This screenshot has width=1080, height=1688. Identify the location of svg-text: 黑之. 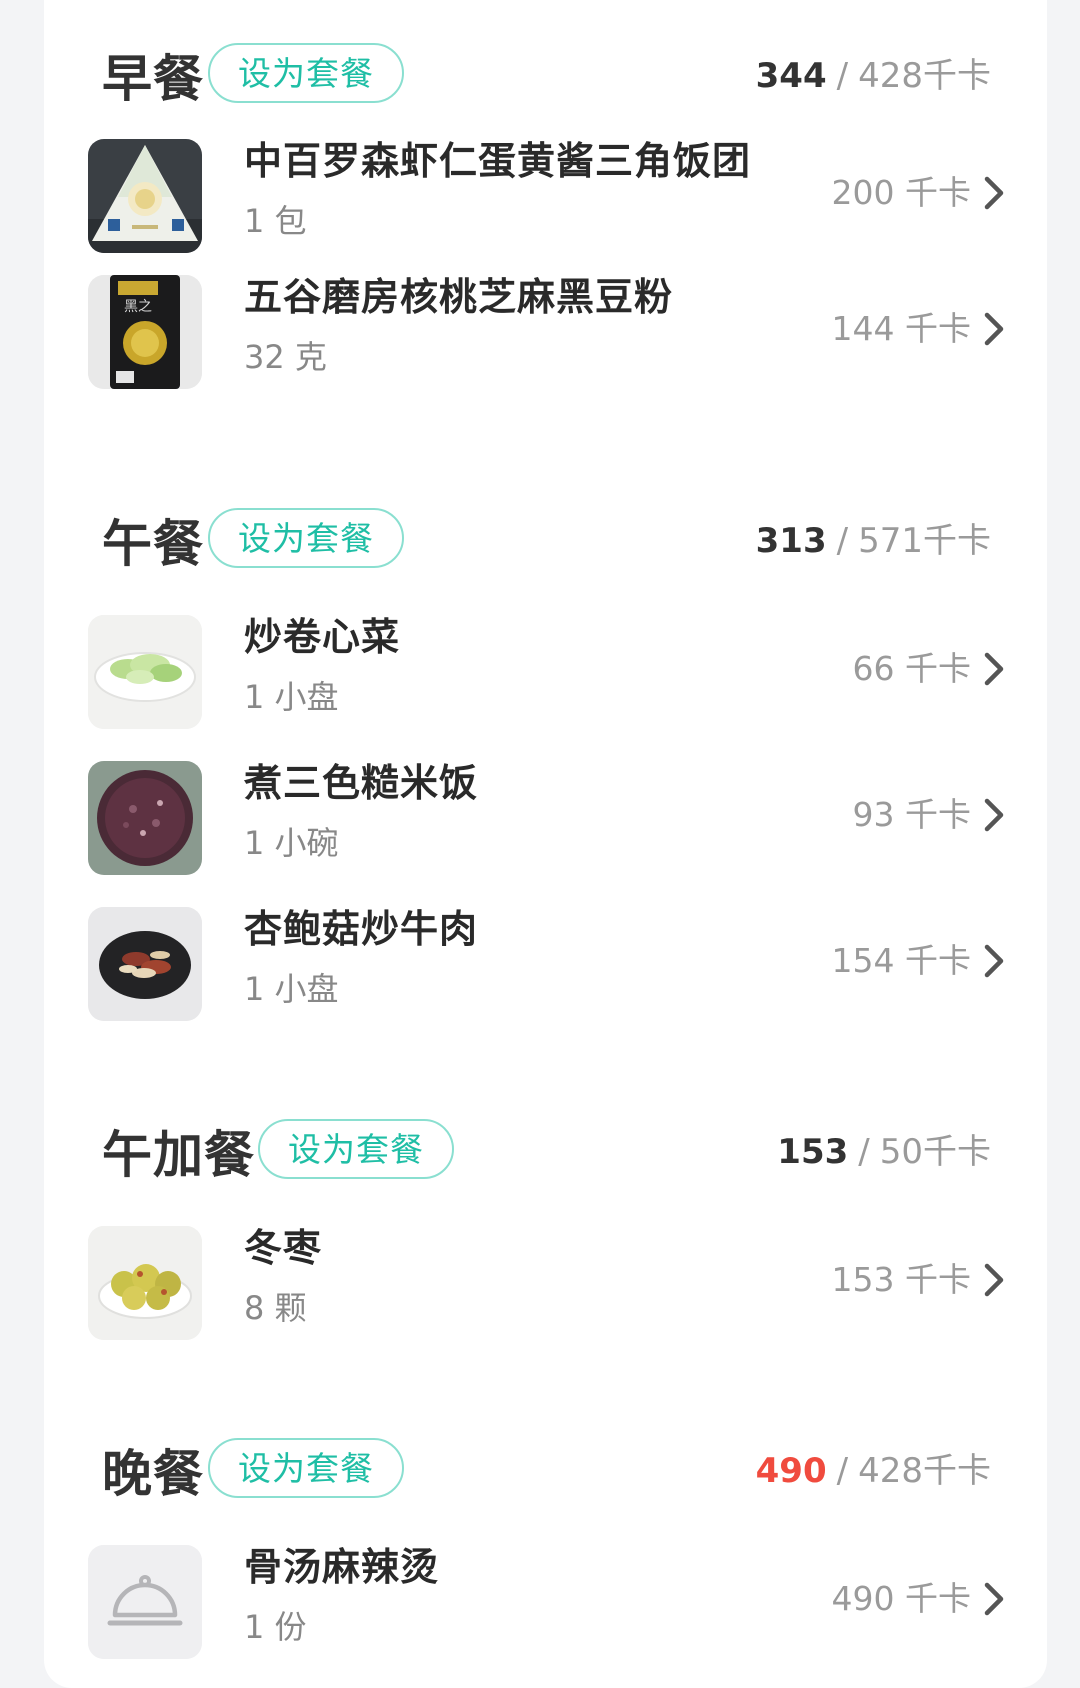
(138, 307).